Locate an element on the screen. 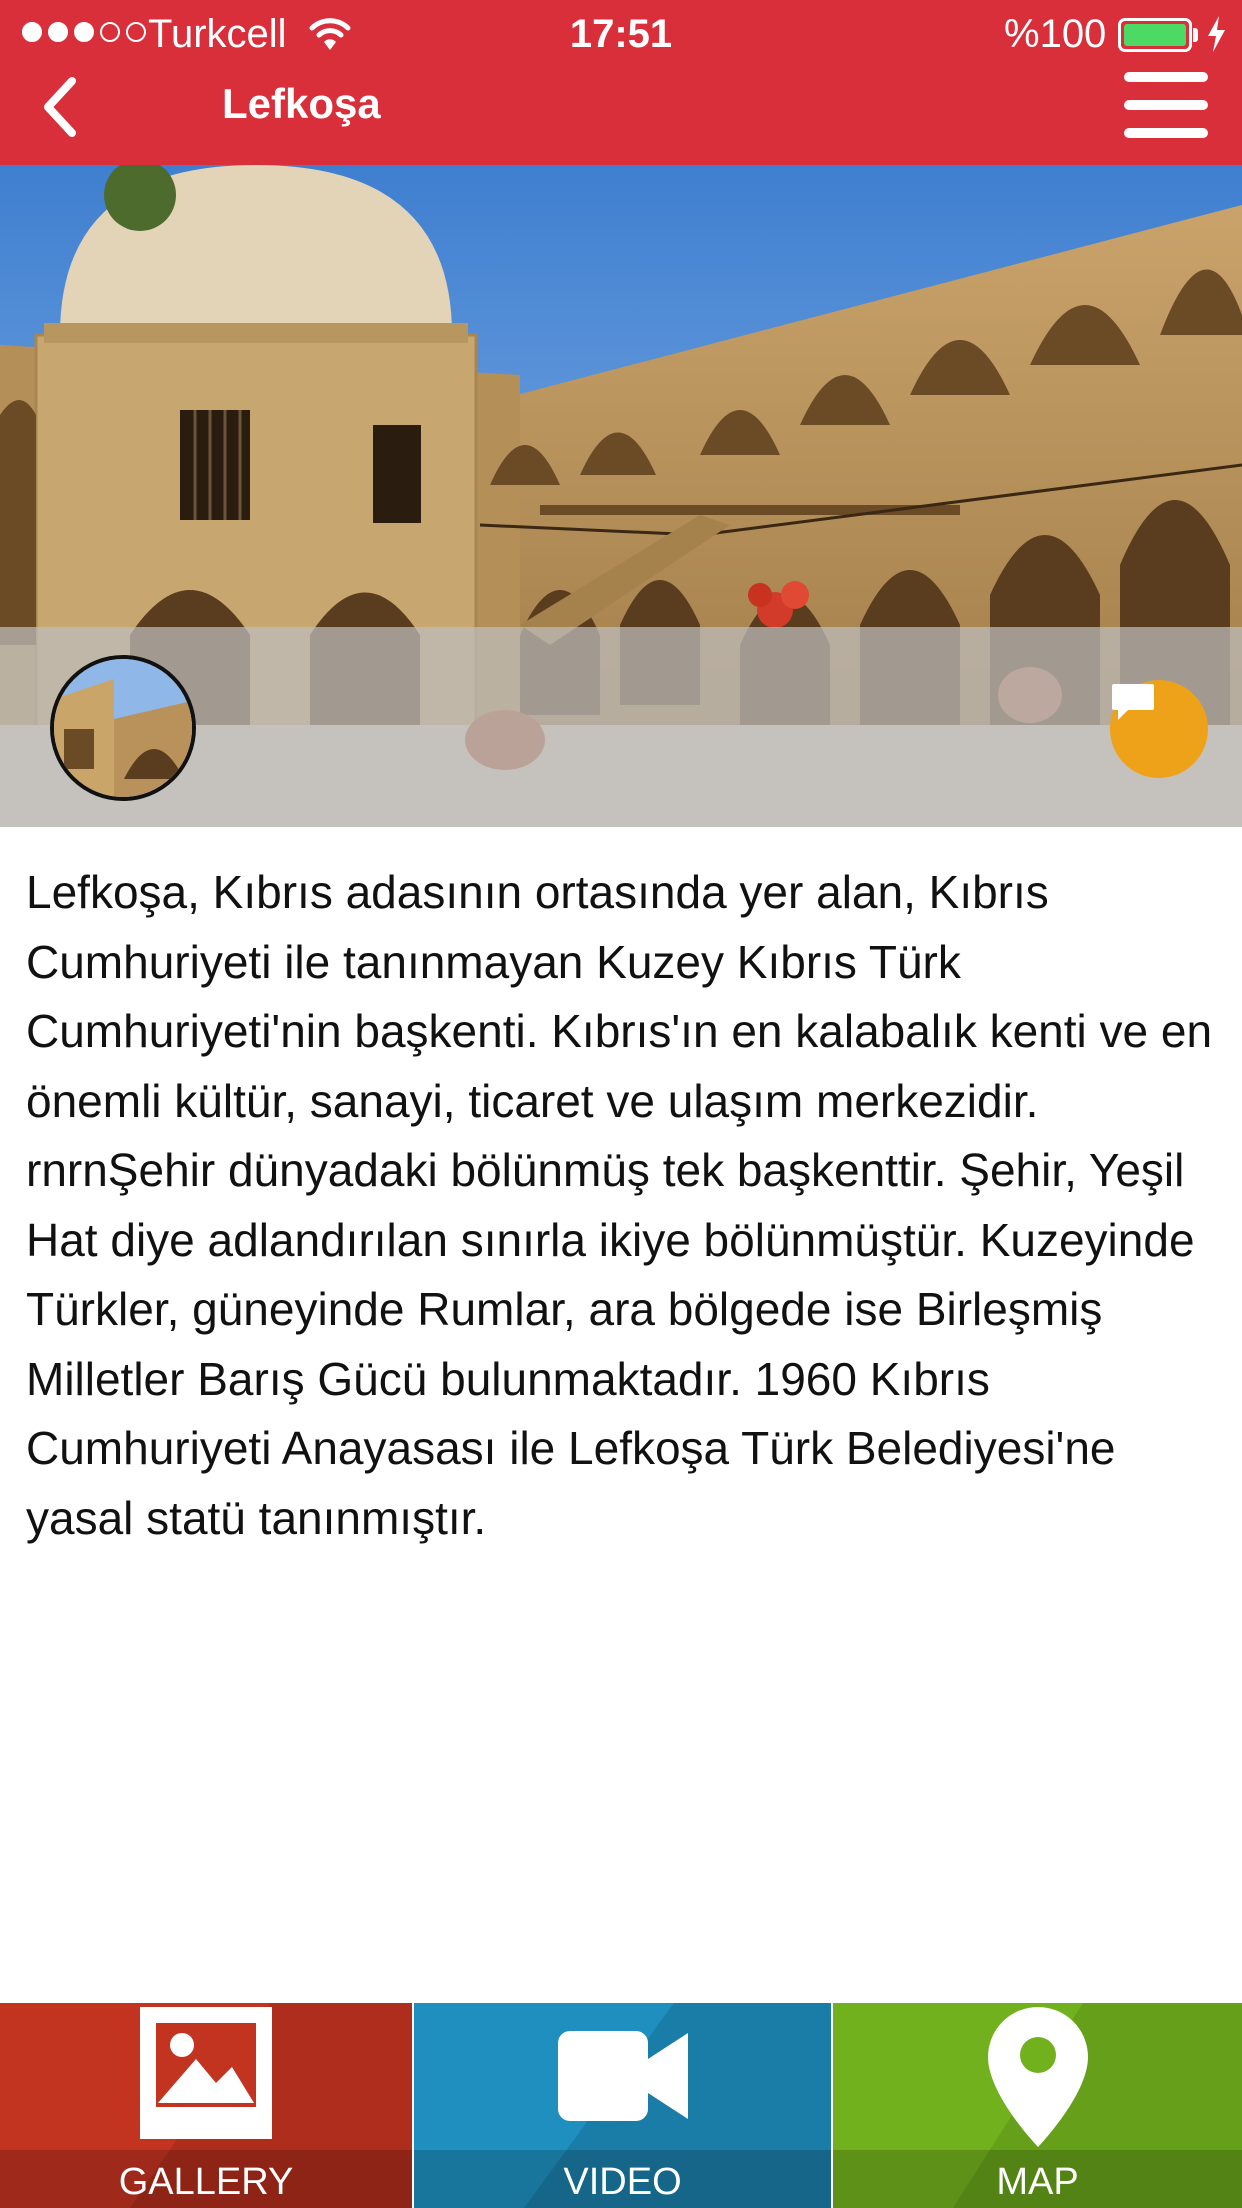  chat-bubble-icon is located at coordinates (1133, 702).